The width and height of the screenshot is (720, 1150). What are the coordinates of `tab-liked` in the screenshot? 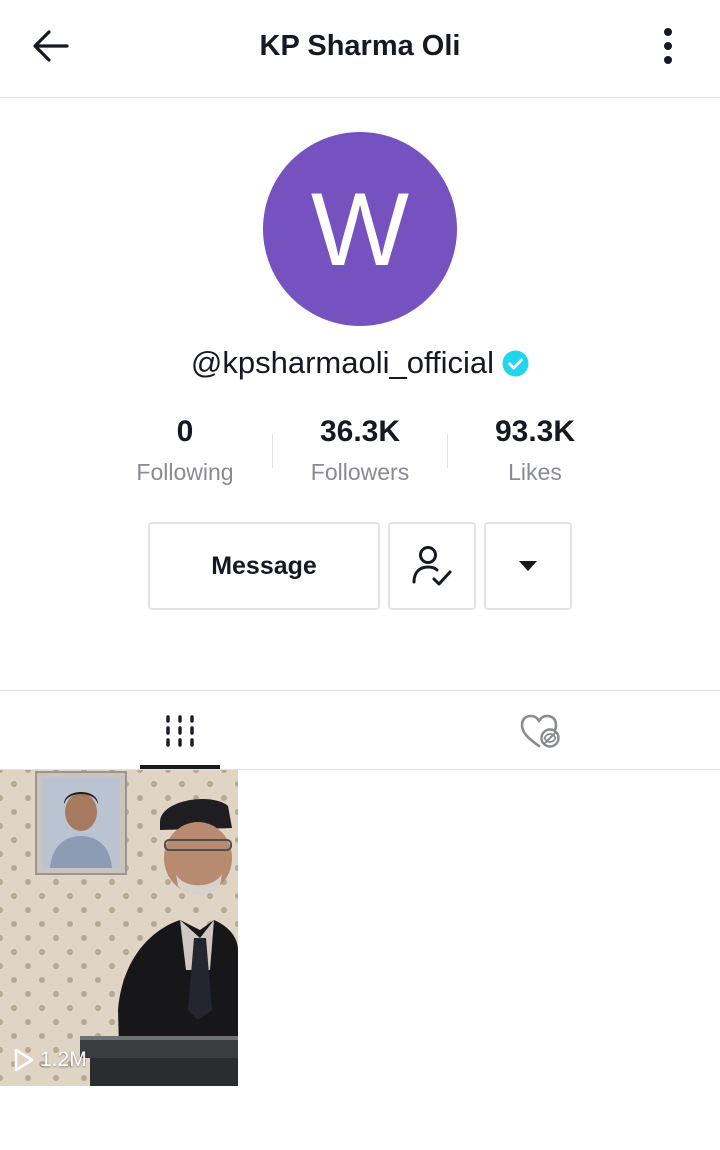 It's located at (540, 730).